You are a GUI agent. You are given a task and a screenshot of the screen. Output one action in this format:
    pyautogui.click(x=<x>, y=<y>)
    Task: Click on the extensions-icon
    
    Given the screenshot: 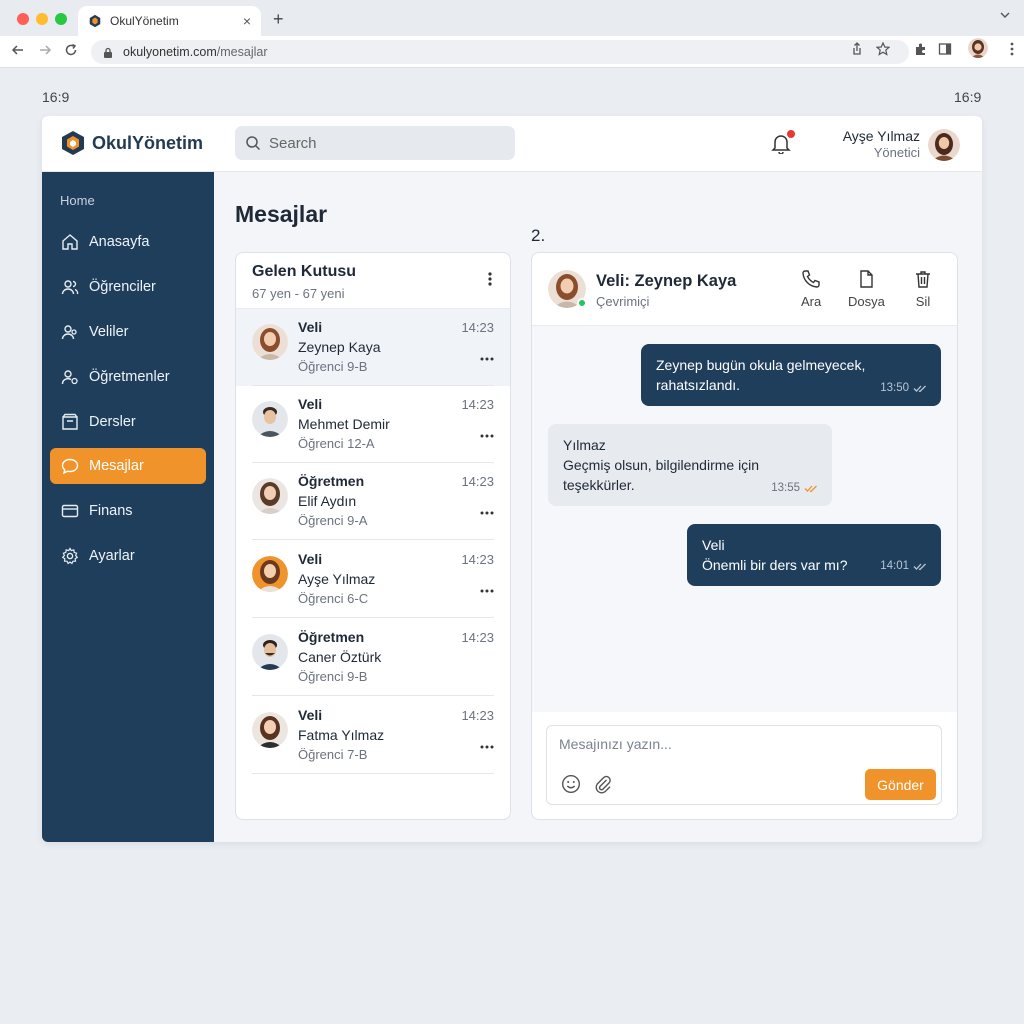 What is the action you would take?
    pyautogui.click(x=921, y=49)
    